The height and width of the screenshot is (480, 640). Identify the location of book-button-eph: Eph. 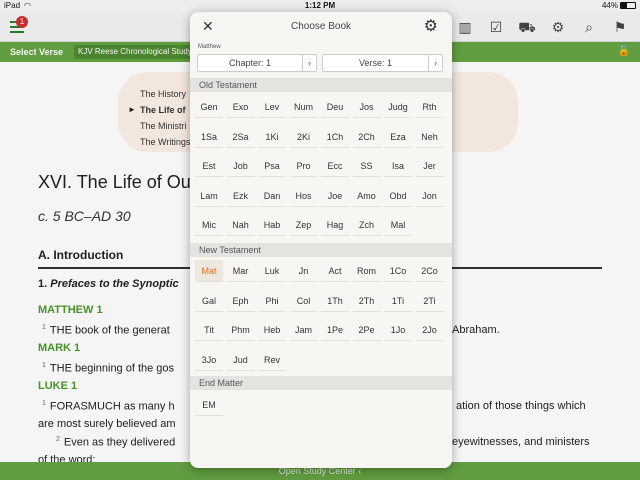
(240, 301).